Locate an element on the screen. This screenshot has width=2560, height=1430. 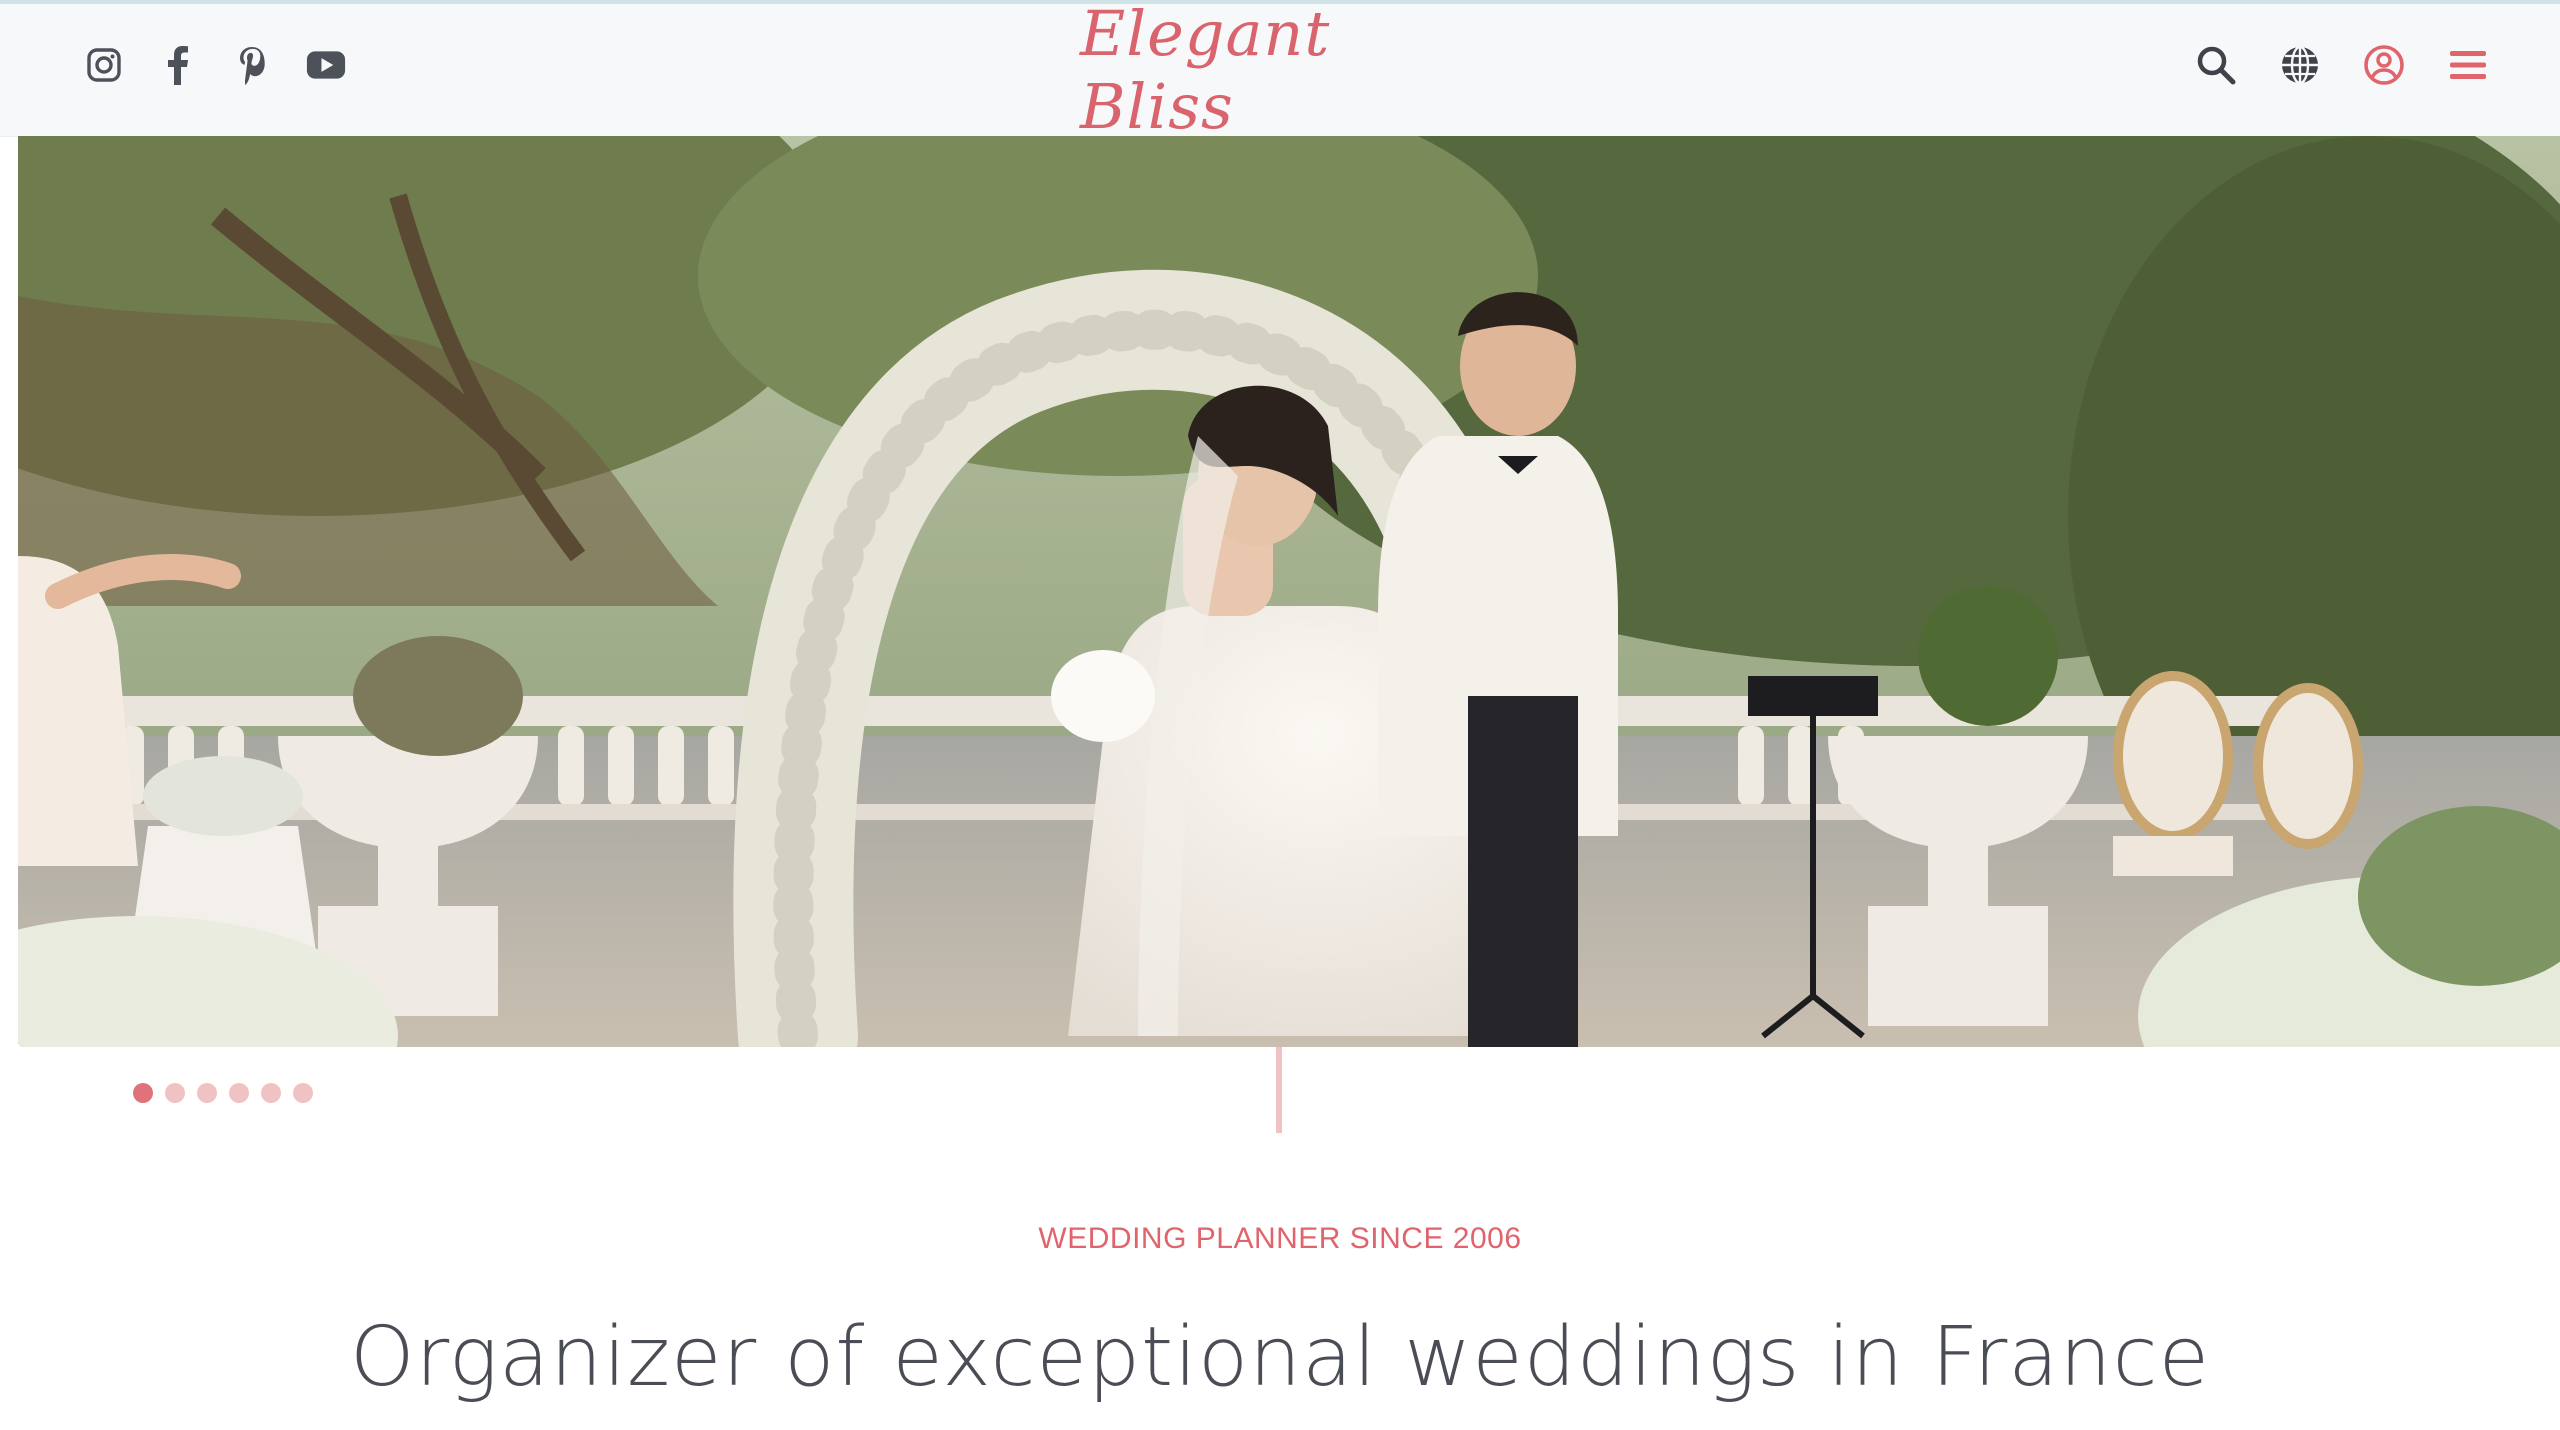
youtube-icon is located at coordinates (326, 65).